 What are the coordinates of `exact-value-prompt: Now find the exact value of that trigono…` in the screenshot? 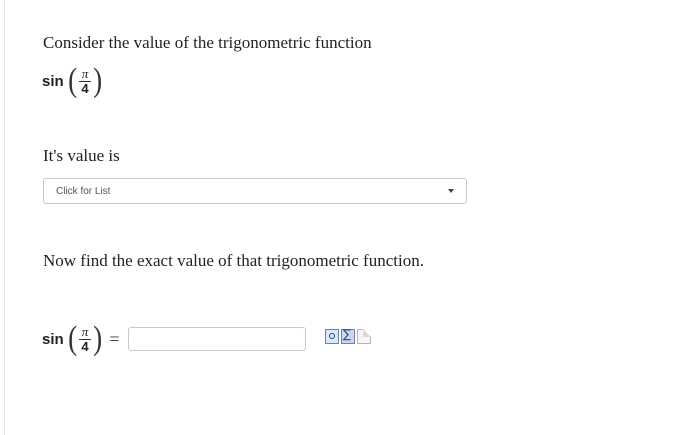 It's located at (233, 260).